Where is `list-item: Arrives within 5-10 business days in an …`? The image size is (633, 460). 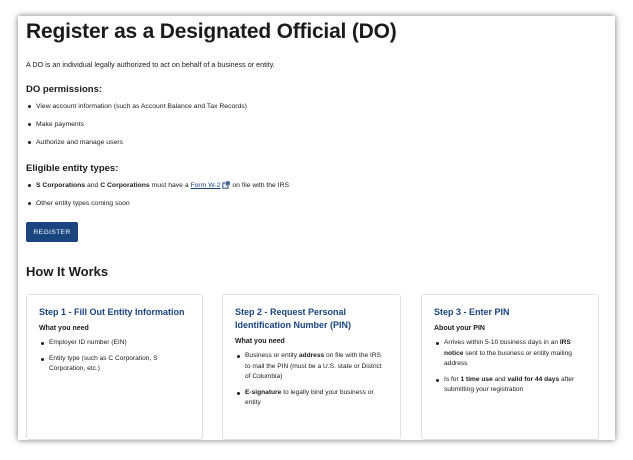 list-item: Arrives within 5-10 business days in an … is located at coordinates (510, 354).